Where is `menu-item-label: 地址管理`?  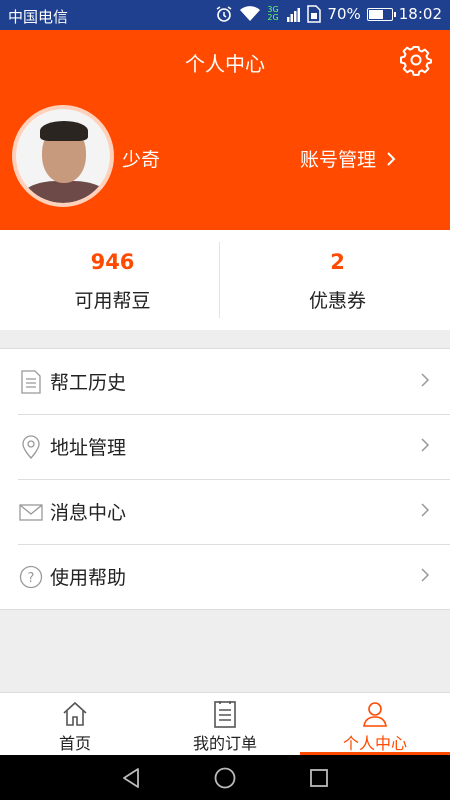 menu-item-label: 地址管理 is located at coordinates (88, 448).